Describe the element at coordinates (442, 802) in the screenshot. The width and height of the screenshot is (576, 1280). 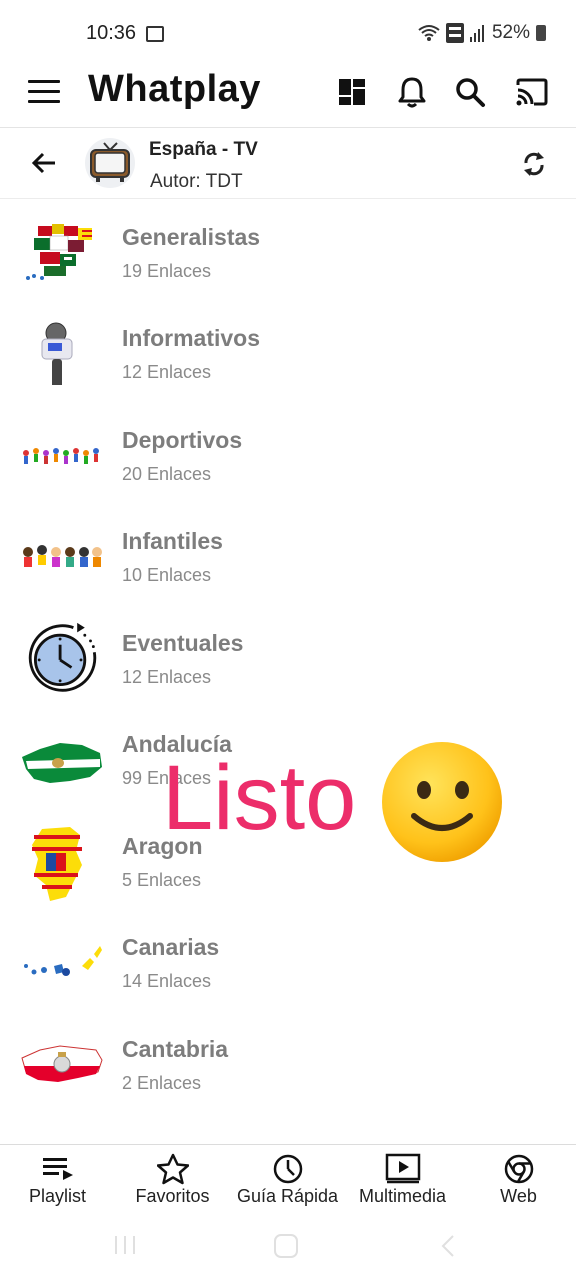
I see `slightly-smiling-face-icon` at that location.